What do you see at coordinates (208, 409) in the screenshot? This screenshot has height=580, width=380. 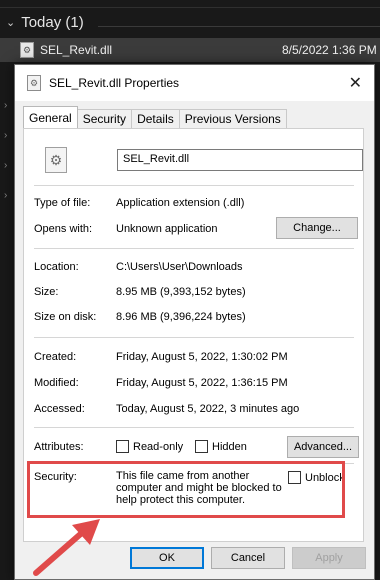 I see `accessed-value: Today, August 5, 2022, 3 minutes ago` at bounding box center [208, 409].